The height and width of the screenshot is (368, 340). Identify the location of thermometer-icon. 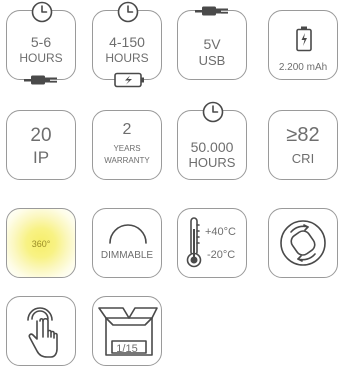
(194, 242).